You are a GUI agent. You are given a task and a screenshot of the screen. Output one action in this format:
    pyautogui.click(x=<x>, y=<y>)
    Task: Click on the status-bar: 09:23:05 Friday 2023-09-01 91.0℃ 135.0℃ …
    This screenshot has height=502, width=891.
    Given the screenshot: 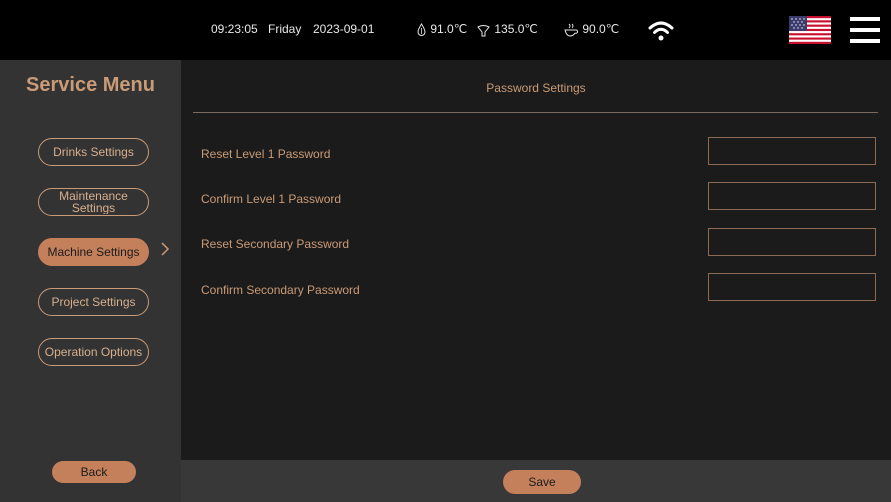 What is the action you would take?
    pyautogui.click(x=445, y=30)
    